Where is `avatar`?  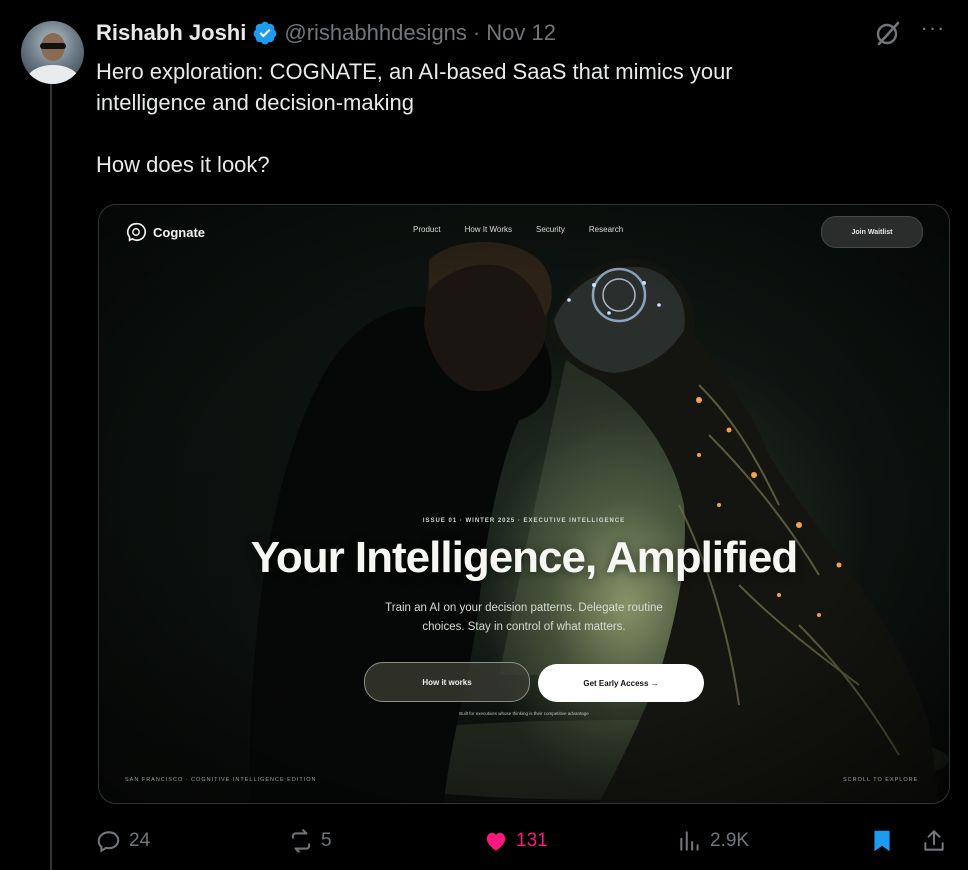 avatar is located at coordinates (52, 52).